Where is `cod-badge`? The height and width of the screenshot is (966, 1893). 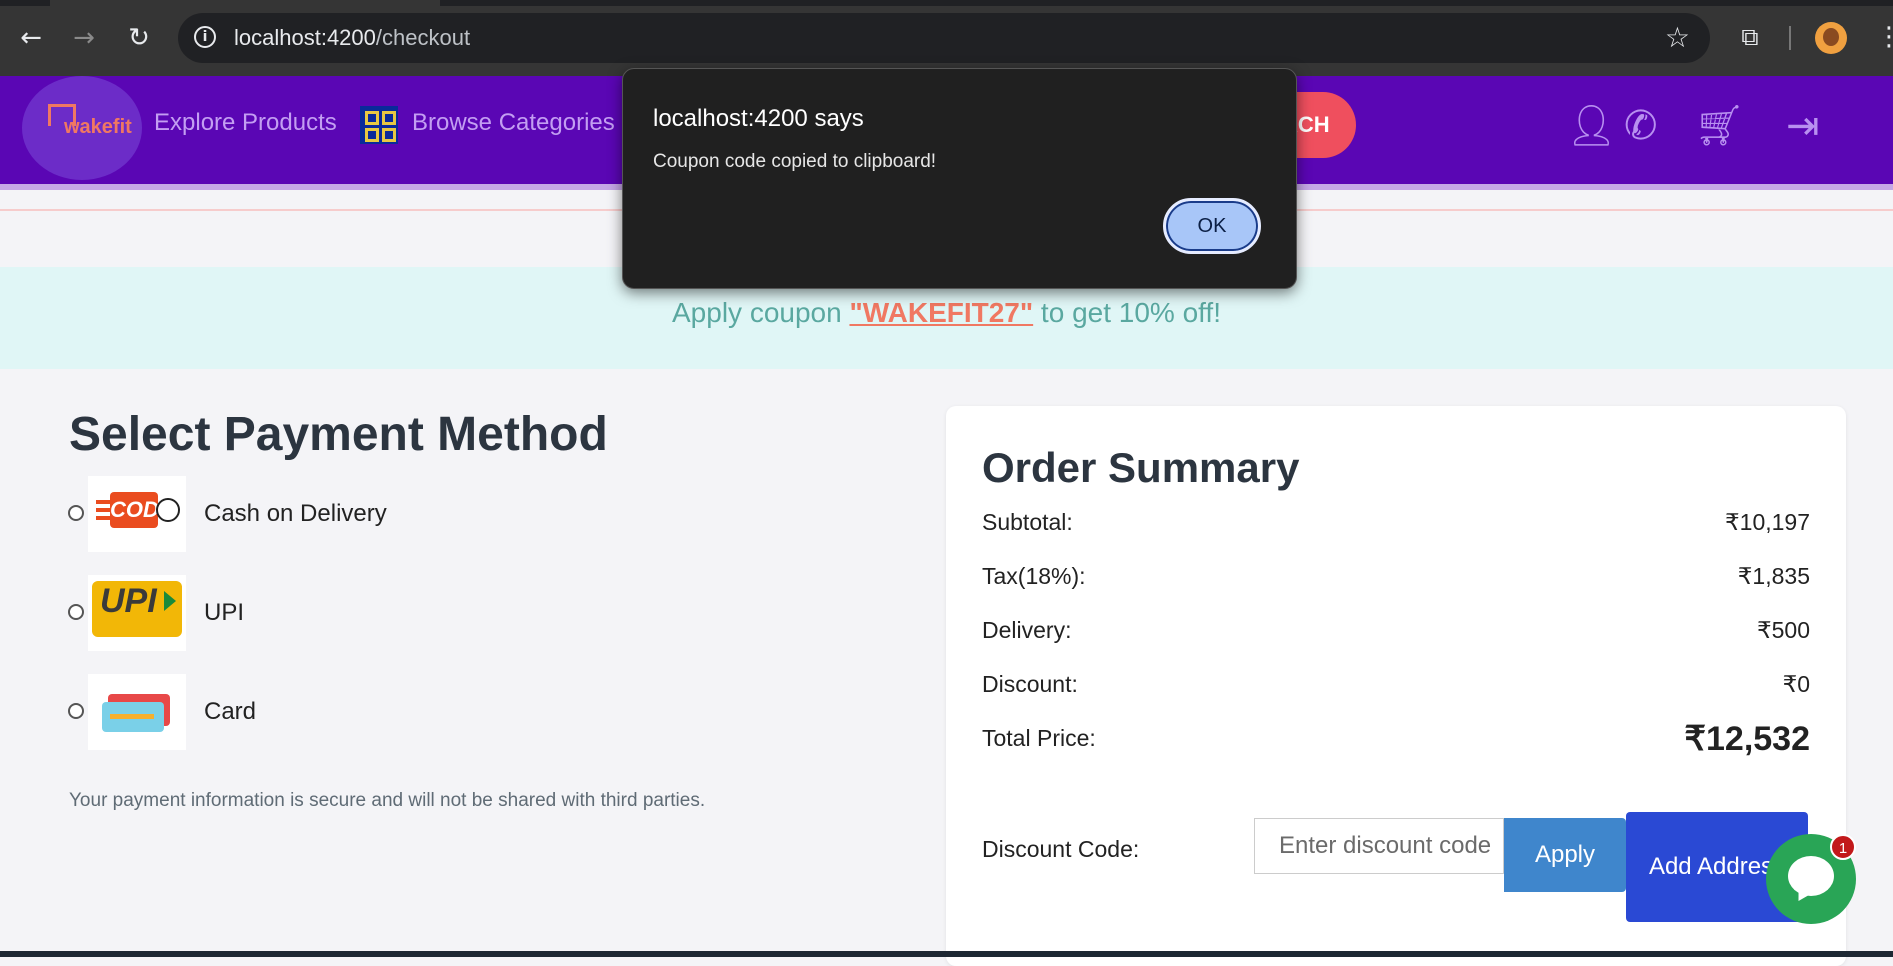
cod-badge is located at coordinates (168, 510).